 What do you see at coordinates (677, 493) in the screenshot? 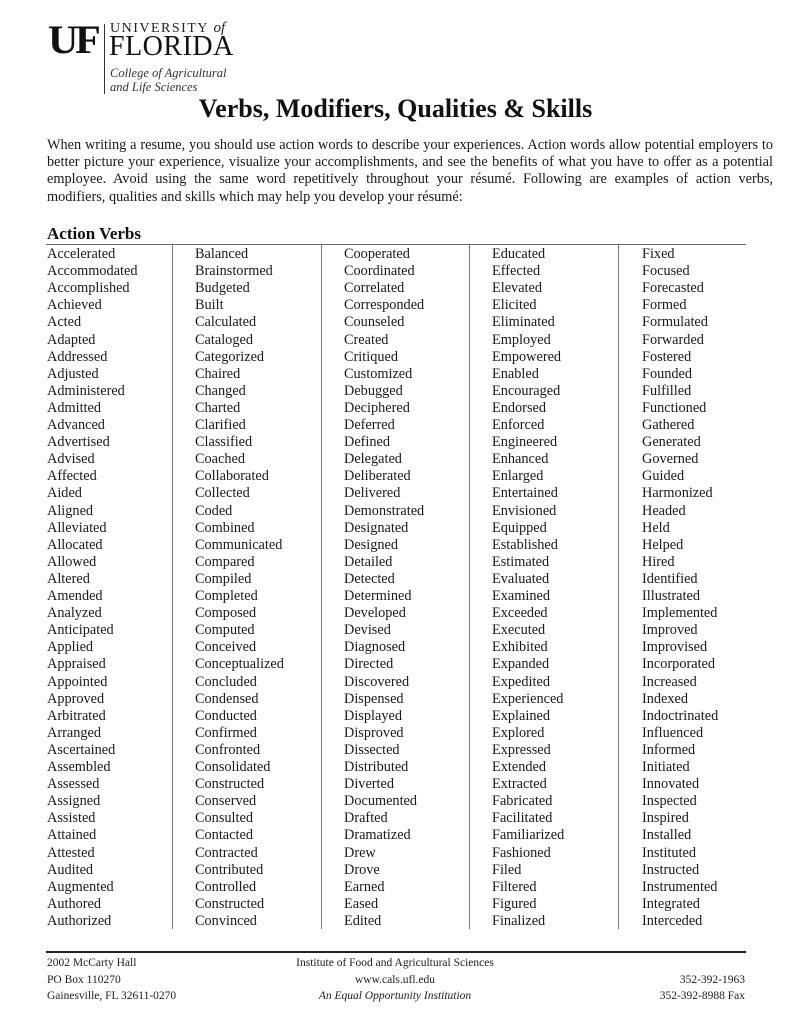
I see `verb-item: Harmonized` at bounding box center [677, 493].